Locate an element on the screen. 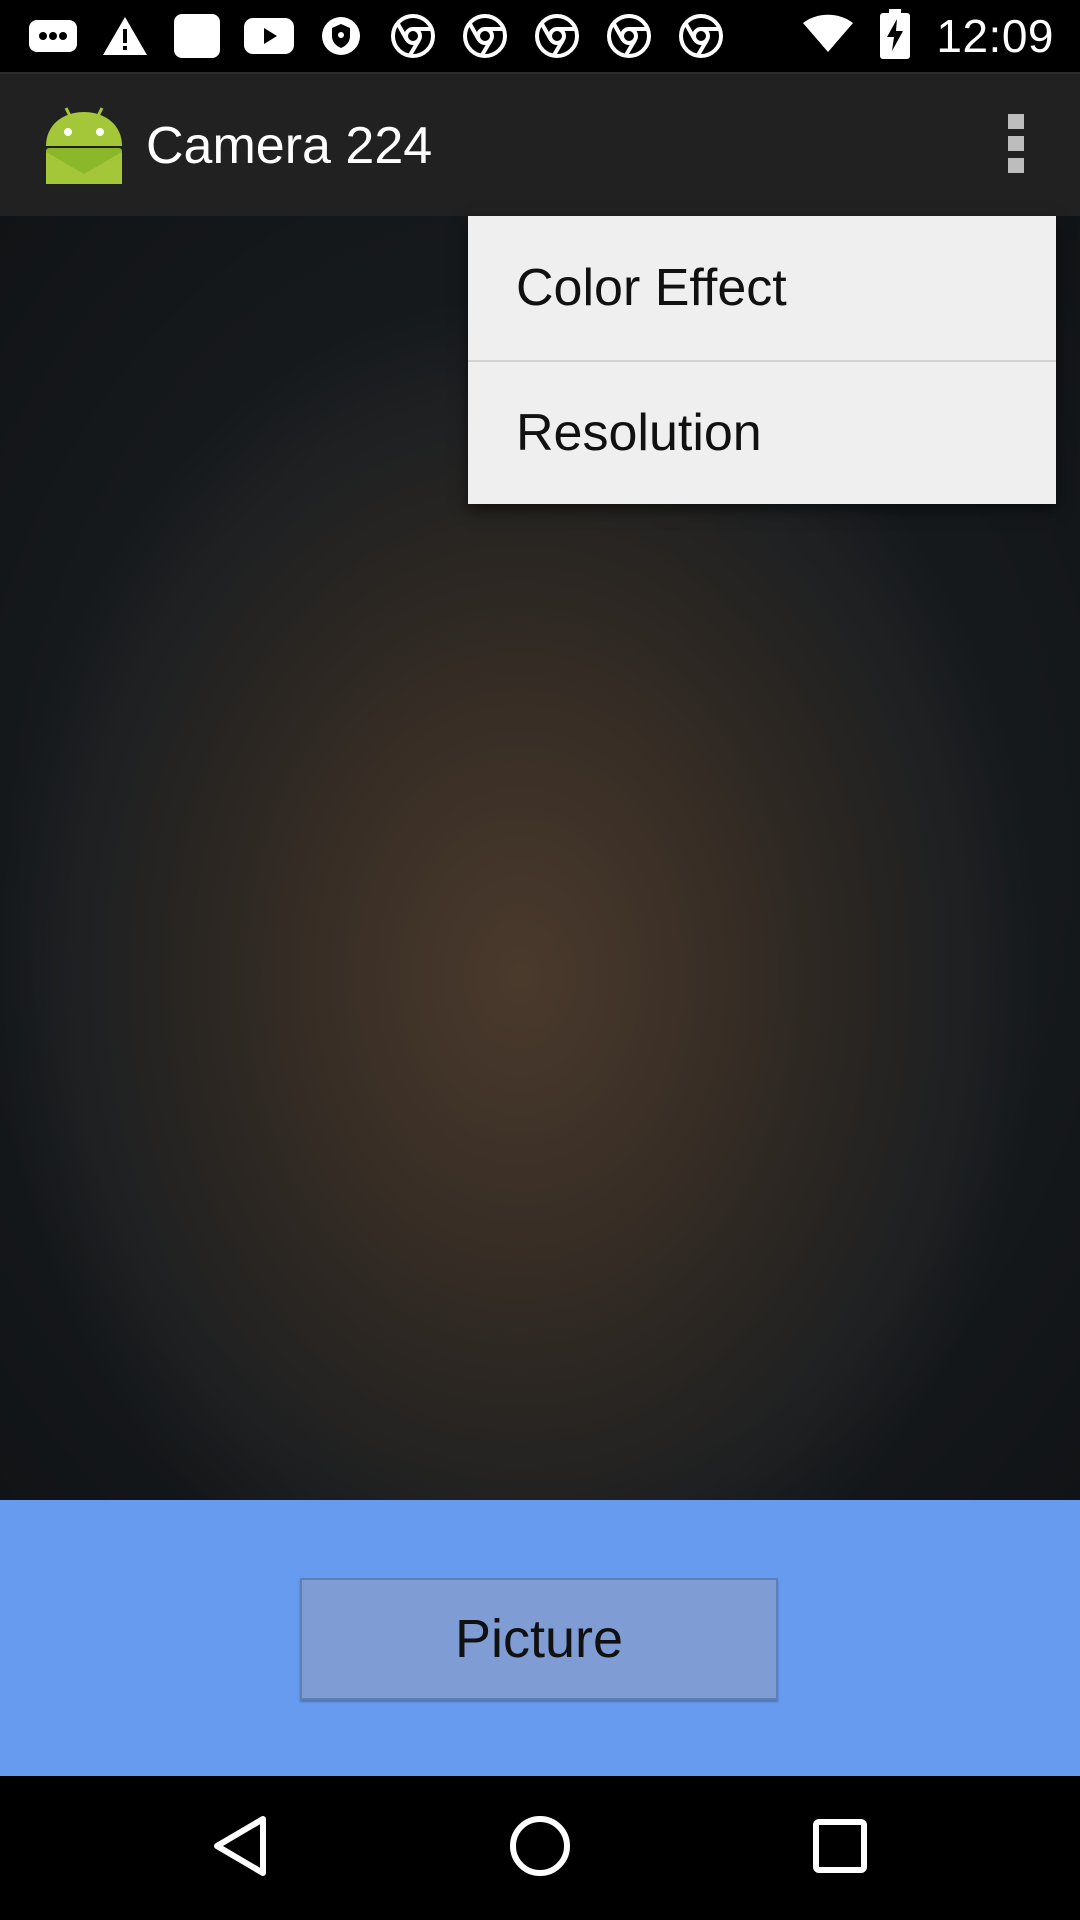 This screenshot has width=1080, height=1920. menu-item-label: Resolution is located at coordinates (639, 433).